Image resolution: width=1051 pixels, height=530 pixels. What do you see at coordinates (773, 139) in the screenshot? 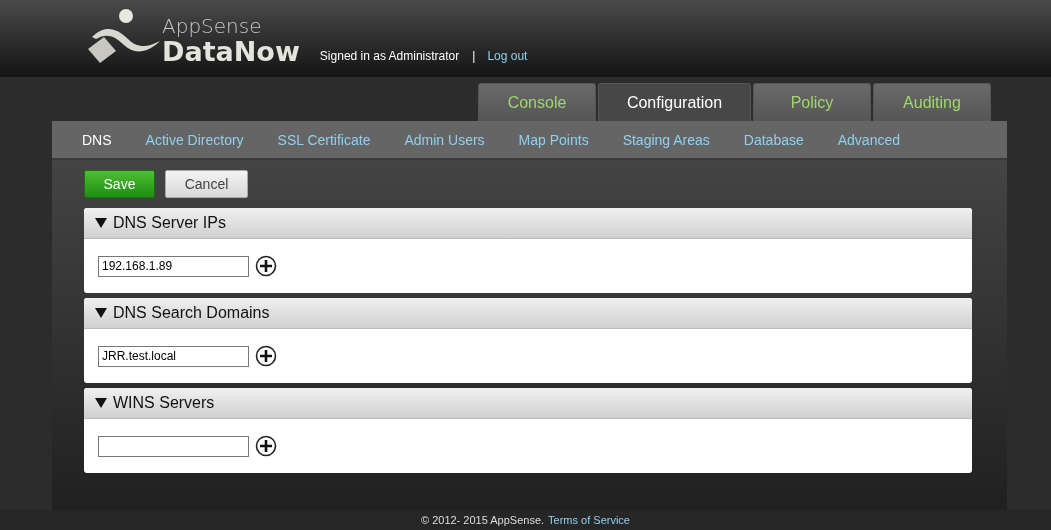
I see `sub-nav-link: Database` at bounding box center [773, 139].